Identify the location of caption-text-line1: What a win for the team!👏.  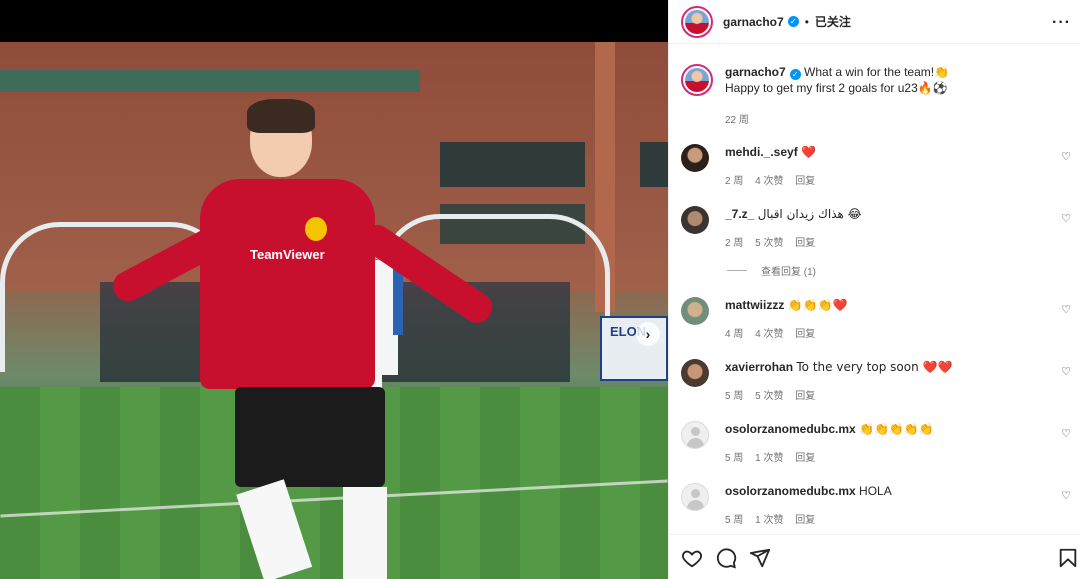
(877, 72).